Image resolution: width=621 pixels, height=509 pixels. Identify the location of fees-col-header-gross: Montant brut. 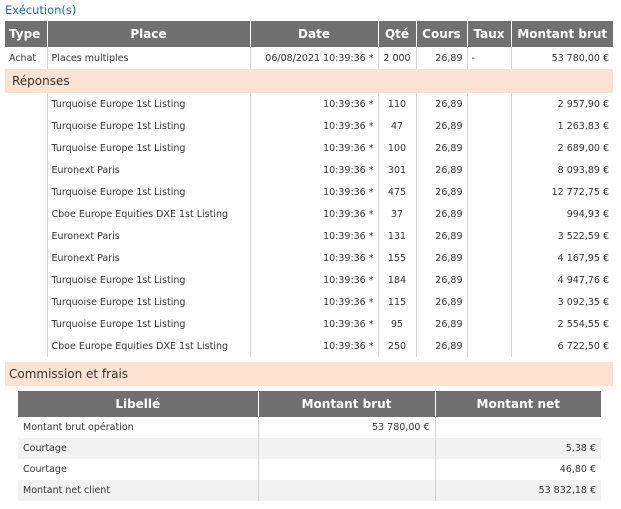
(347, 404).